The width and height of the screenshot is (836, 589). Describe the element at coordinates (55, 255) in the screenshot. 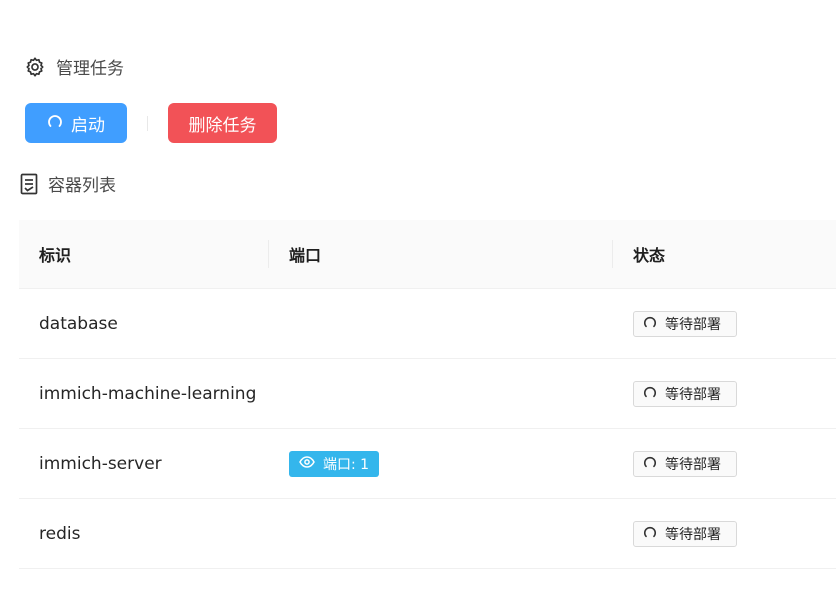

I see `column-header-id: 标识` at that location.